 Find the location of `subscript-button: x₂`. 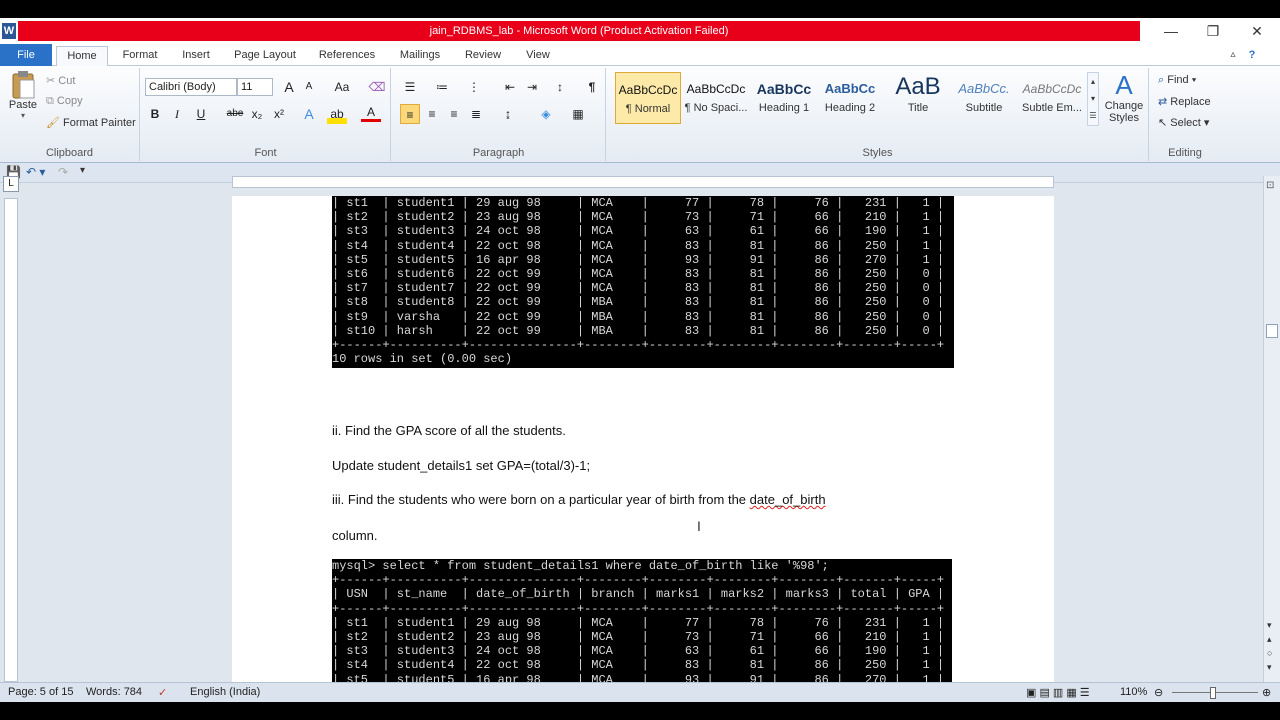

subscript-button: x₂ is located at coordinates (257, 114).